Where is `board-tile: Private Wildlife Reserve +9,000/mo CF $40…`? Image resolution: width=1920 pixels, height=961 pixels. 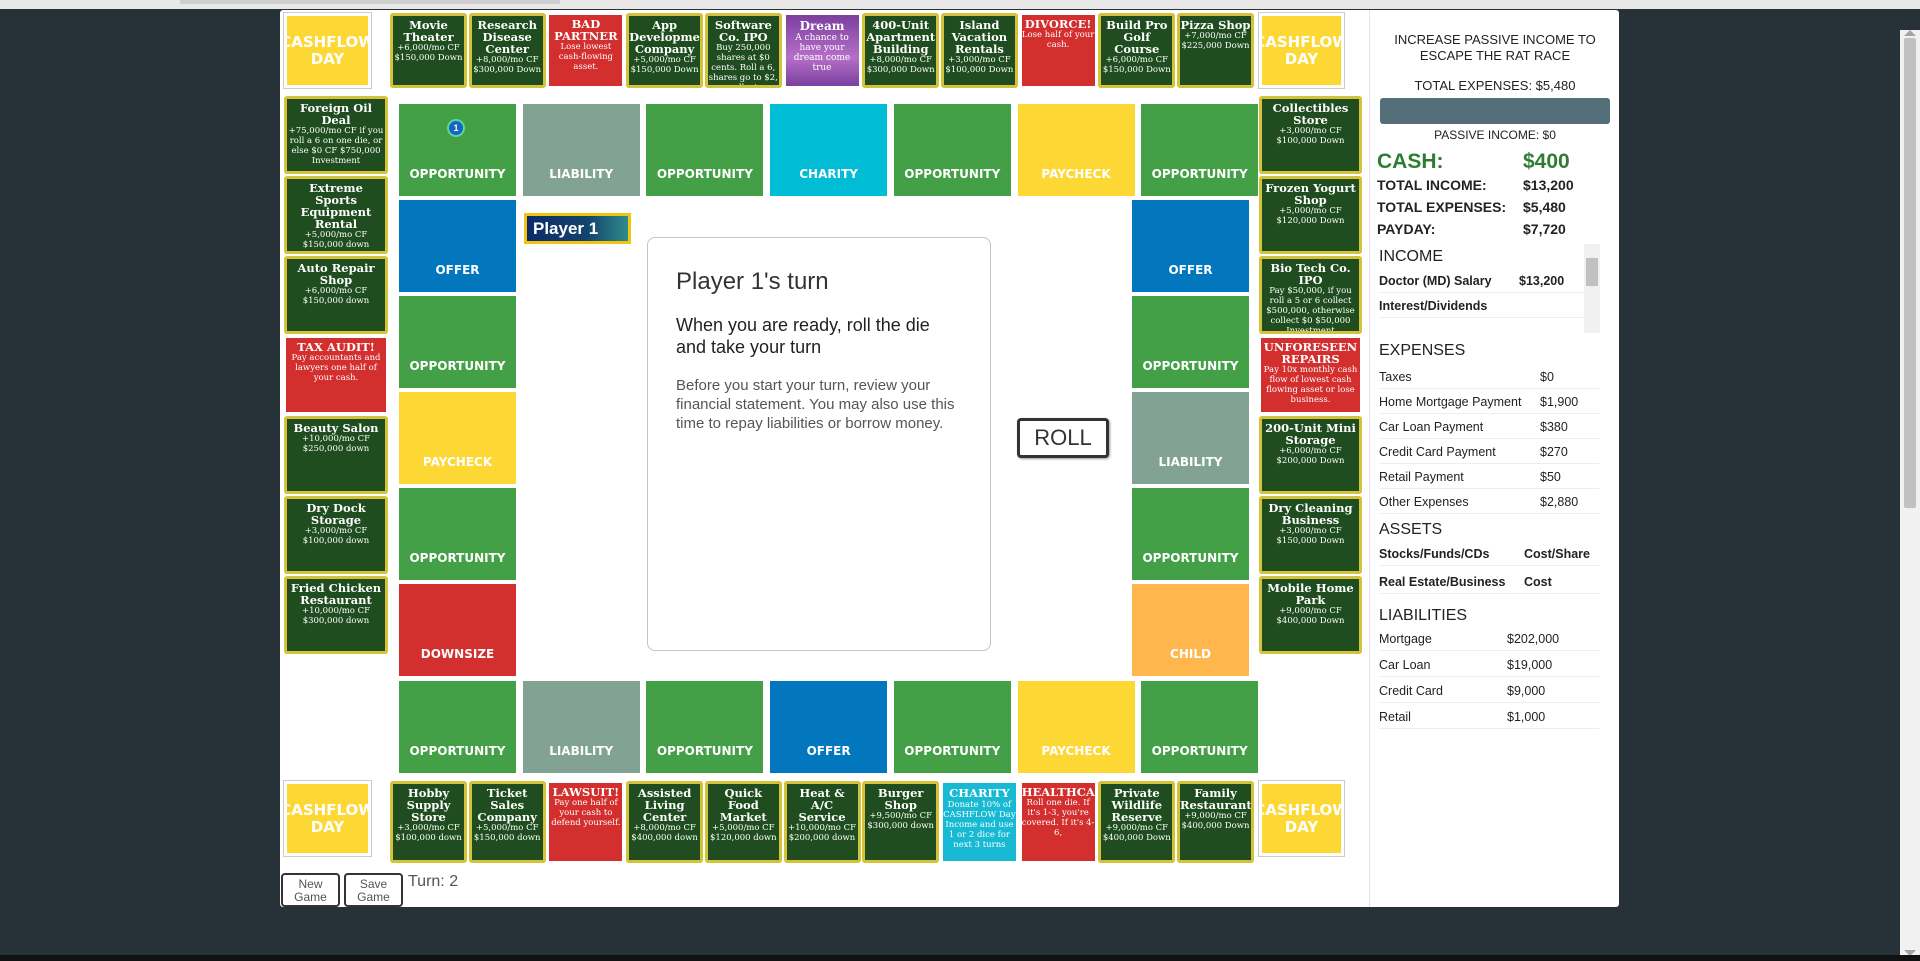 board-tile: Private Wildlife Reserve +9,000/mo CF $40… is located at coordinates (1137, 822).